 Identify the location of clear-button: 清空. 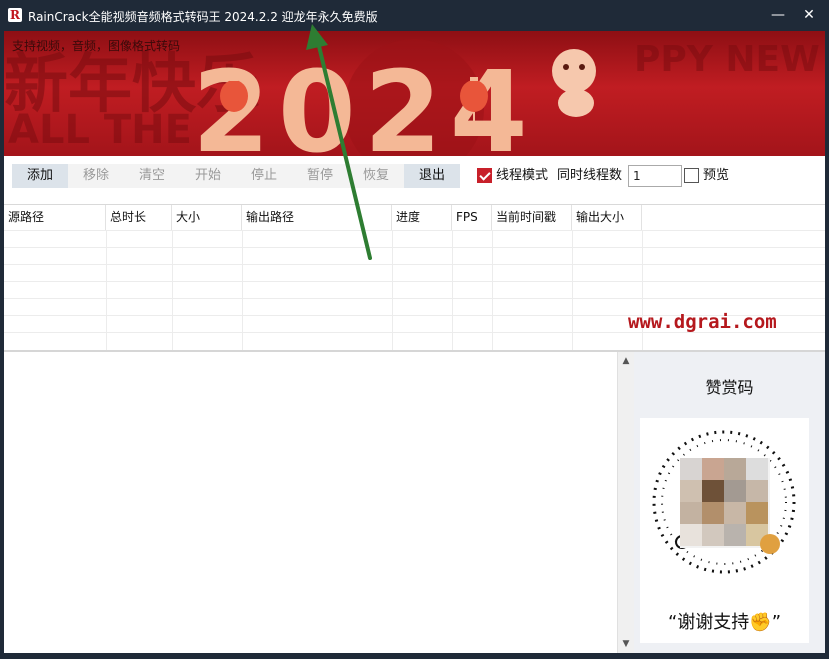
(152, 176).